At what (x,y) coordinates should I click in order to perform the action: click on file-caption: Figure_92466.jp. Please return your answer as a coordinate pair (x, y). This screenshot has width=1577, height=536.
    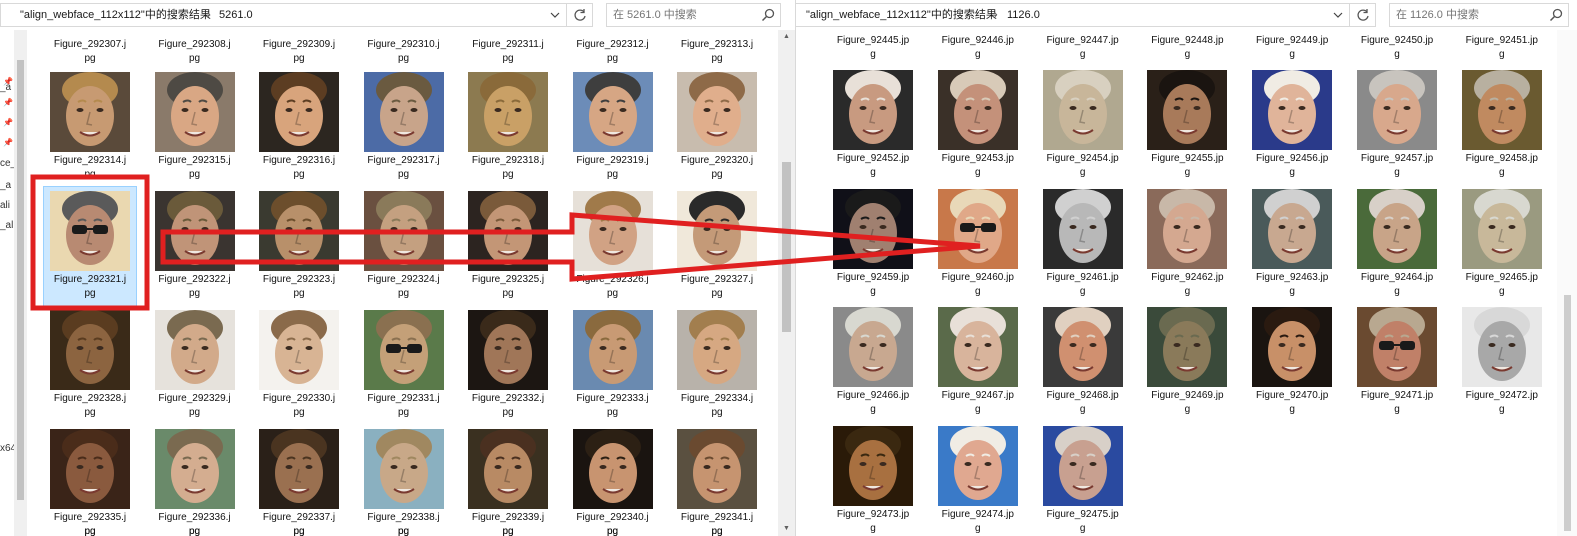
    Looking at the image, I should click on (873, 396).